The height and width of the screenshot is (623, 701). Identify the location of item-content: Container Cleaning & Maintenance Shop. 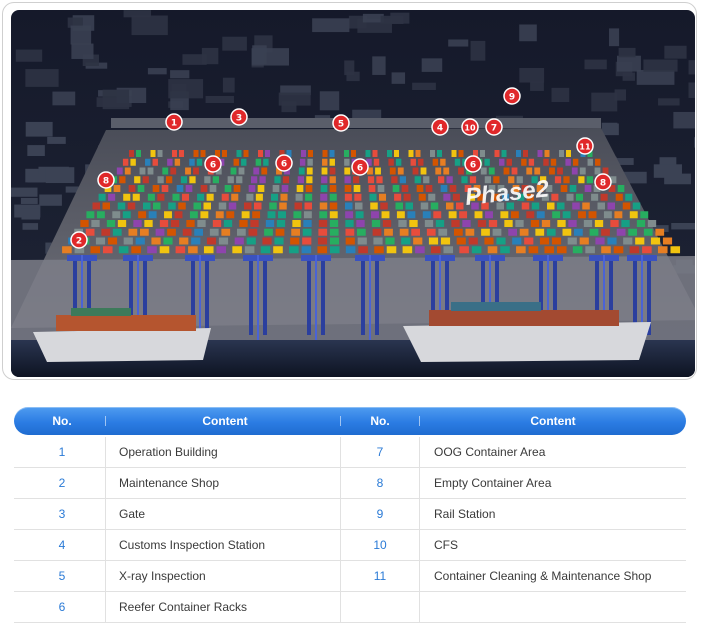
(543, 576).